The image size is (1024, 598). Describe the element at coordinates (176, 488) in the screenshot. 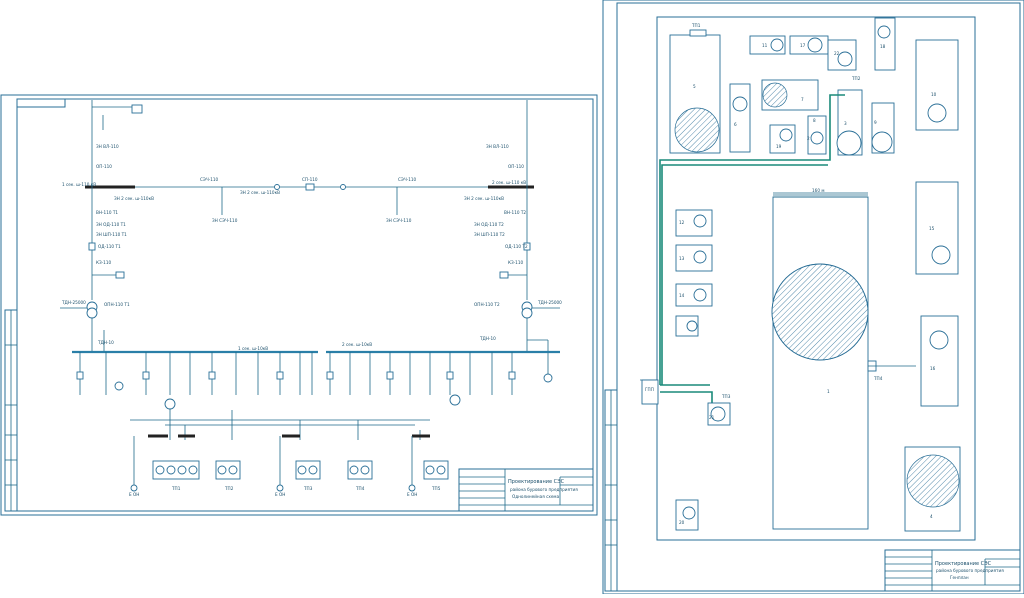

I see `load-label-1: ТП1` at that location.